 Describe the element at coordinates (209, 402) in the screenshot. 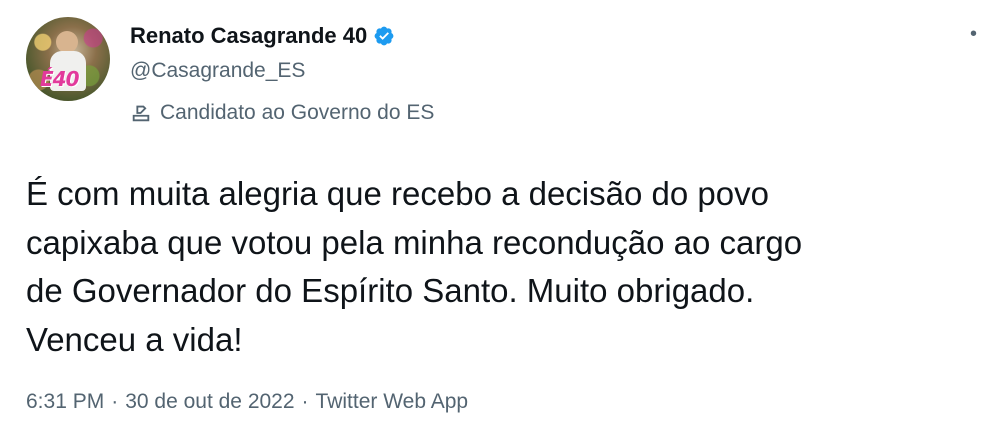

I see `tweet-date: 30 de out de 2022` at that location.